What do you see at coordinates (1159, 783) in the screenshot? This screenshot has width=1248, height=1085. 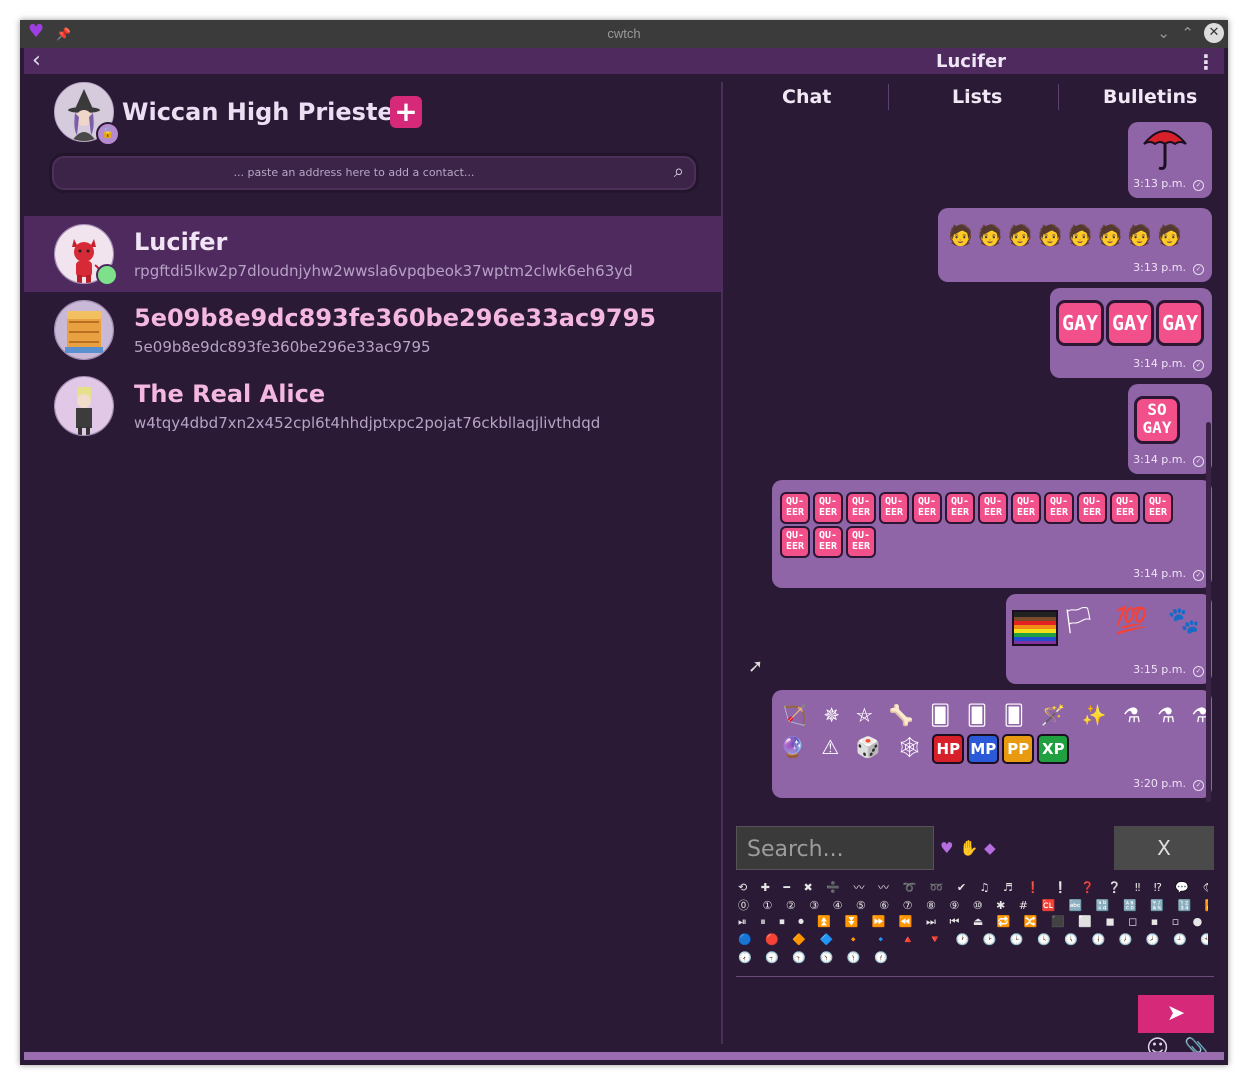 I see `message-time: 3:20 p.m.` at bounding box center [1159, 783].